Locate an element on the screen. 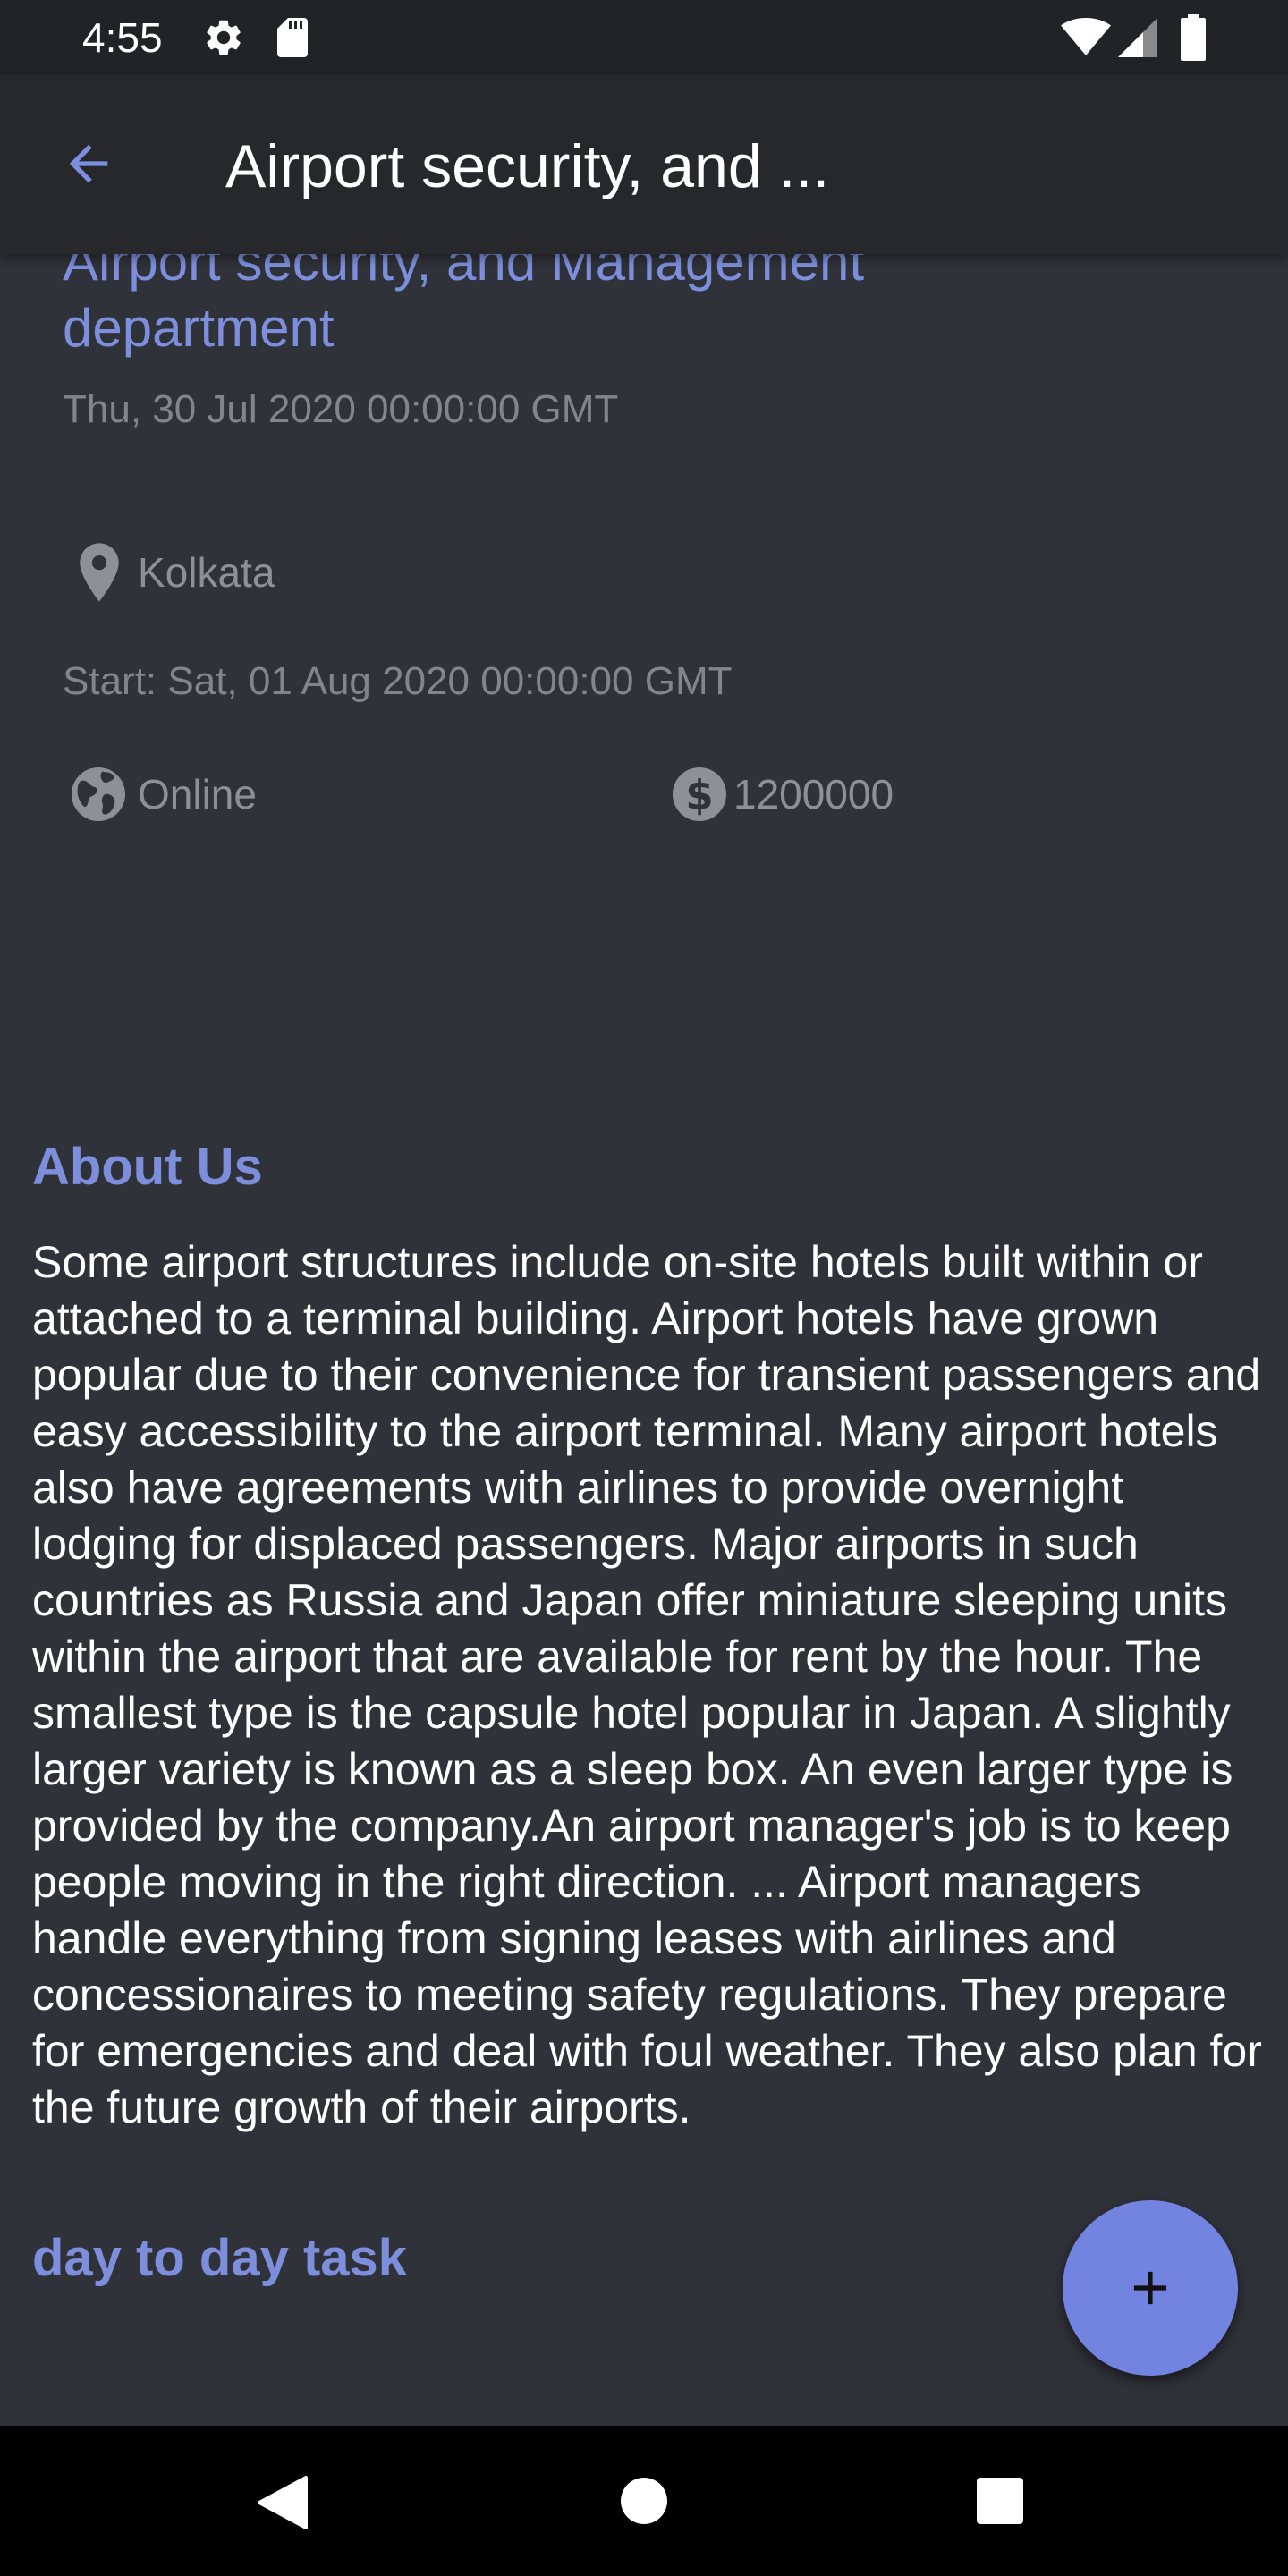 This screenshot has height=2576, width=1288. status-bar: 4:55 is located at coordinates (644, 37).